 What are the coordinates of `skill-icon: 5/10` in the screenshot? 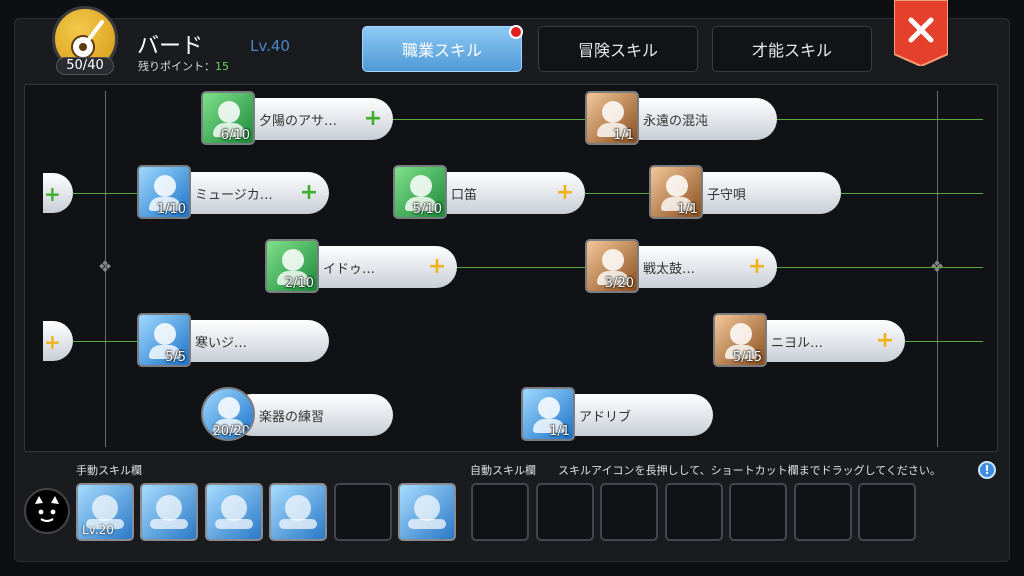 It's located at (420, 192).